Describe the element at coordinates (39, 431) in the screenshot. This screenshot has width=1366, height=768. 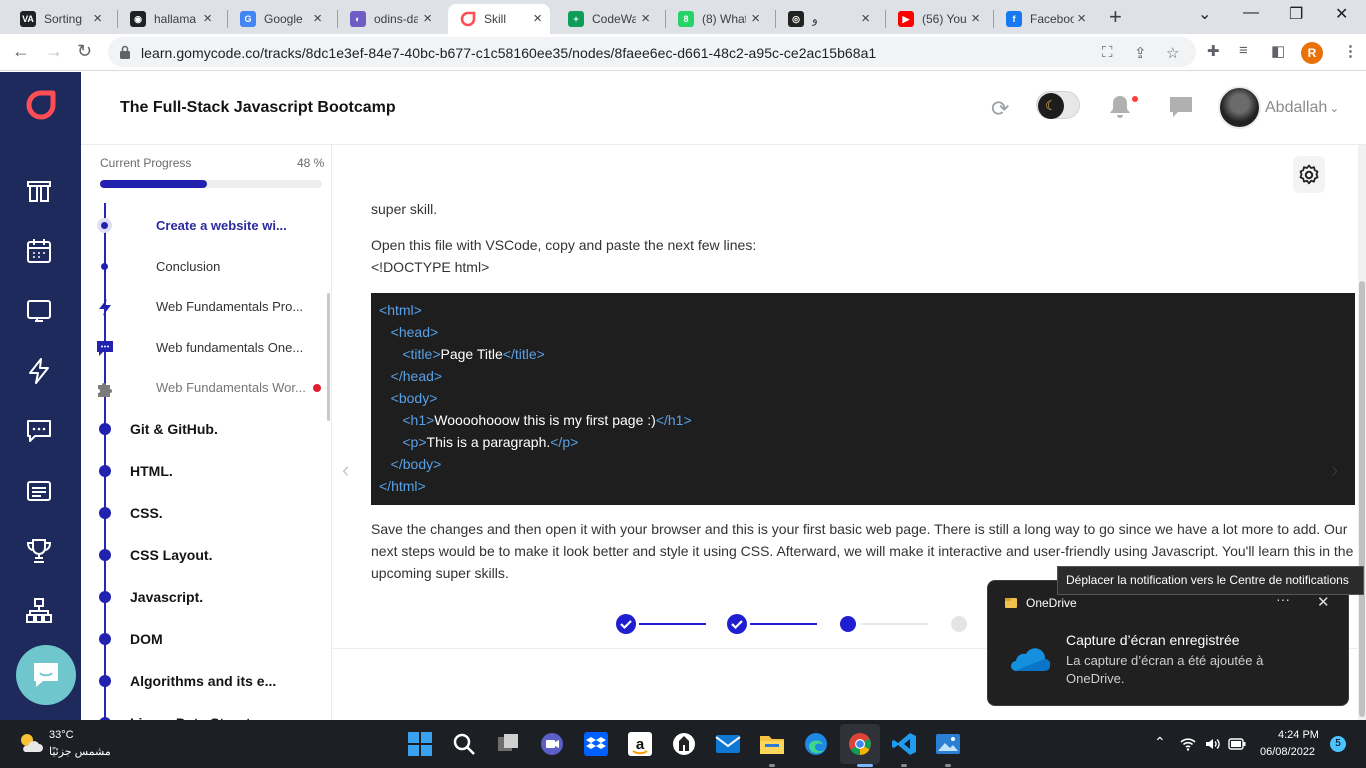
I see `chat-icon` at that location.